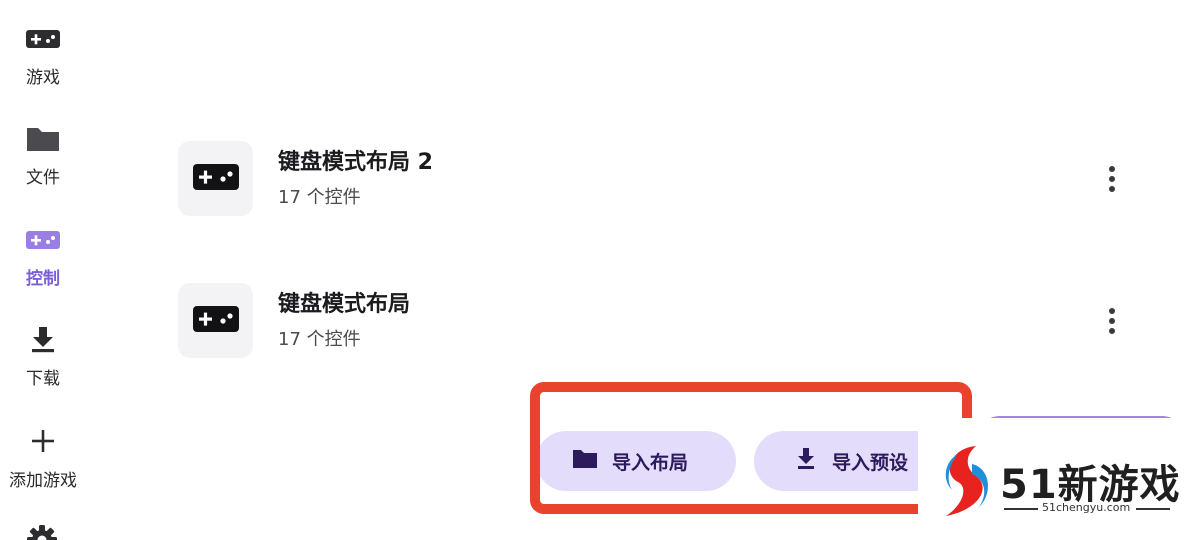 Image resolution: width=1198 pixels, height=540 pixels. What do you see at coordinates (658, 321) in the screenshot?
I see `layout-row: 键盘模式布局 17 个控件` at bounding box center [658, 321].